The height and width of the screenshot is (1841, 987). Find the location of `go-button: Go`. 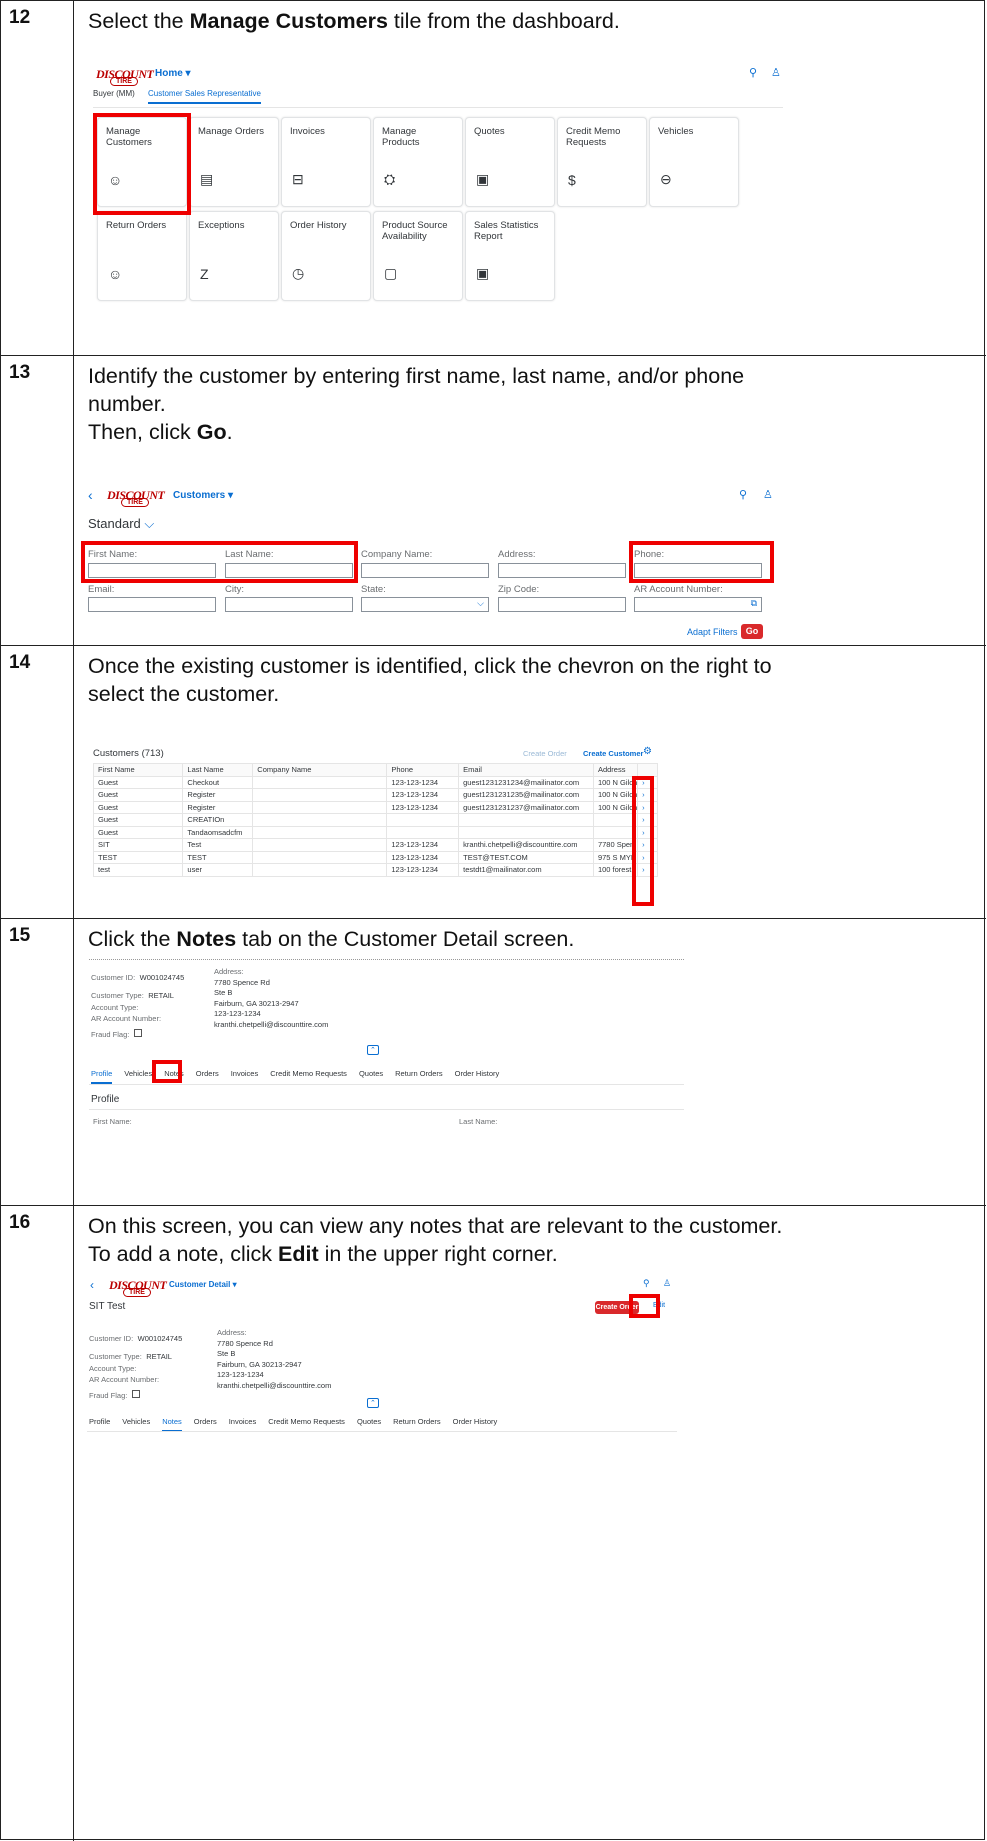

go-button: Go is located at coordinates (752, 631).